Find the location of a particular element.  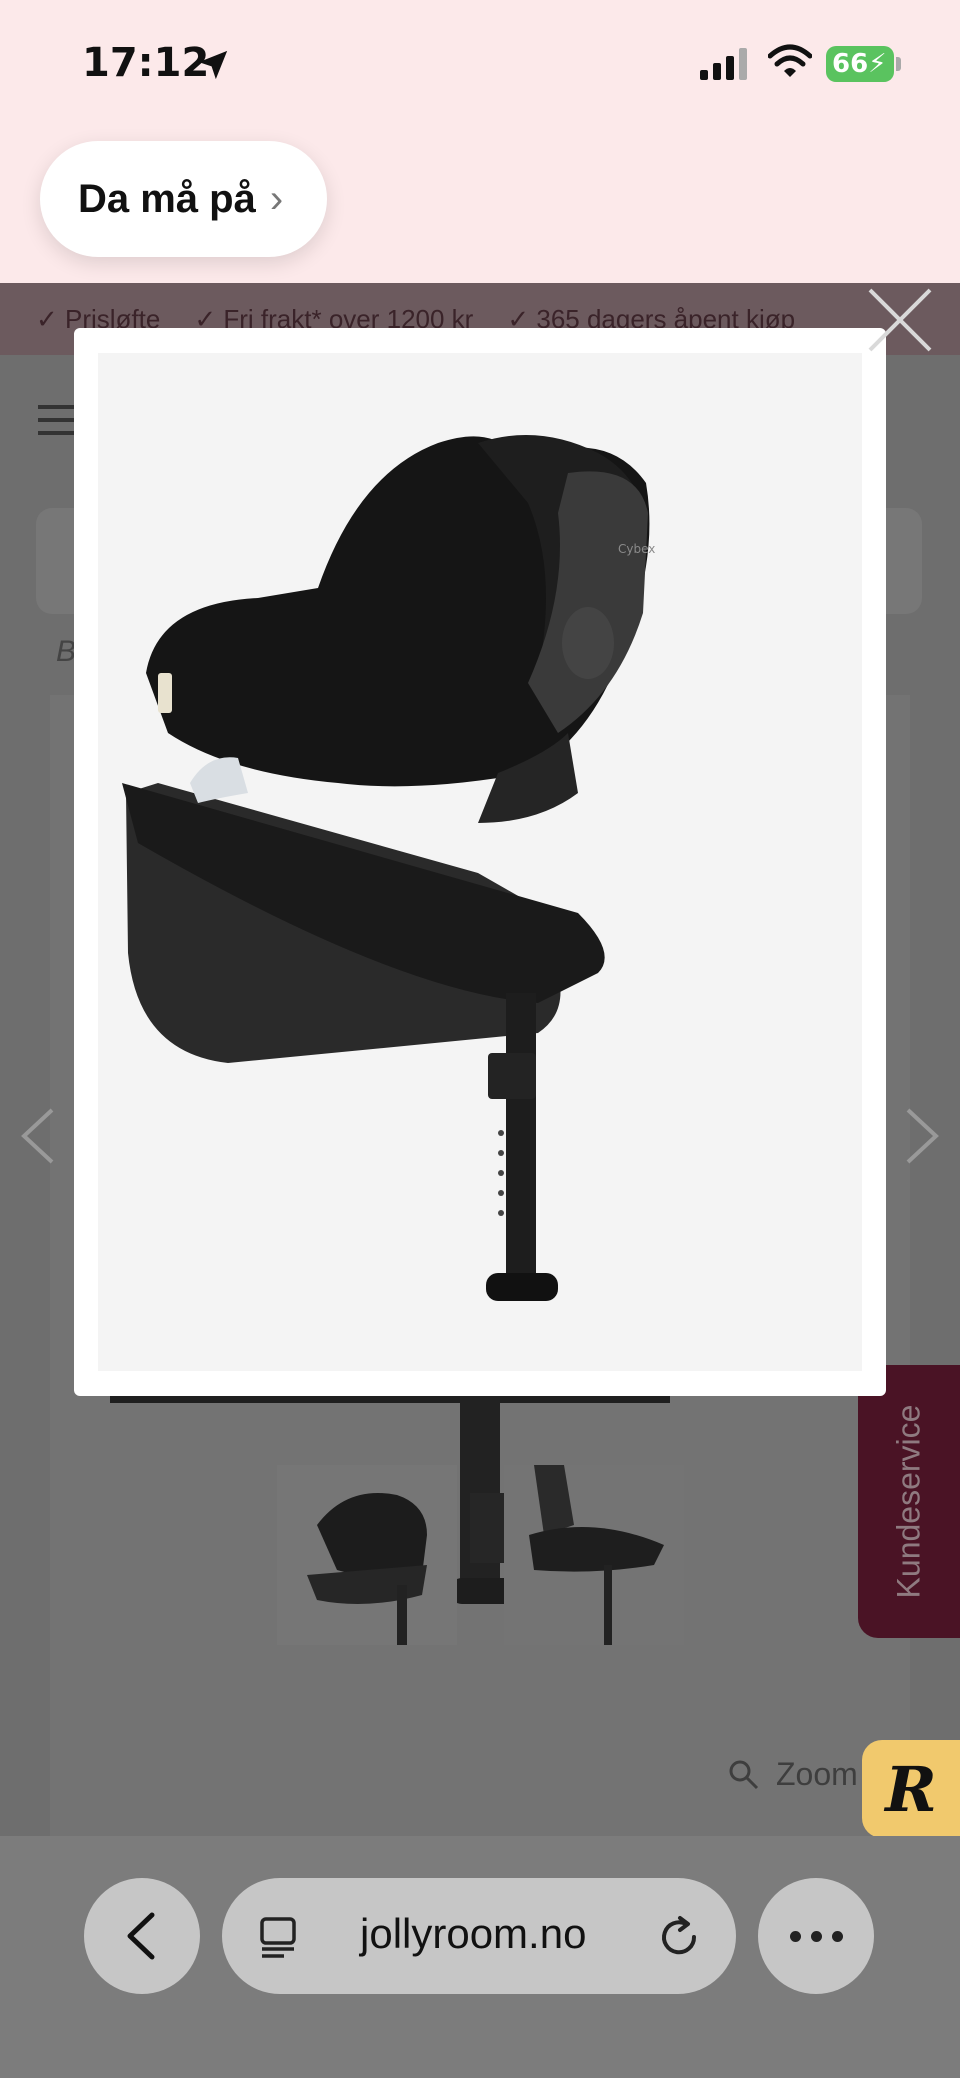

address-bar: jollyroom.no is located at coordinates (479, 1936).